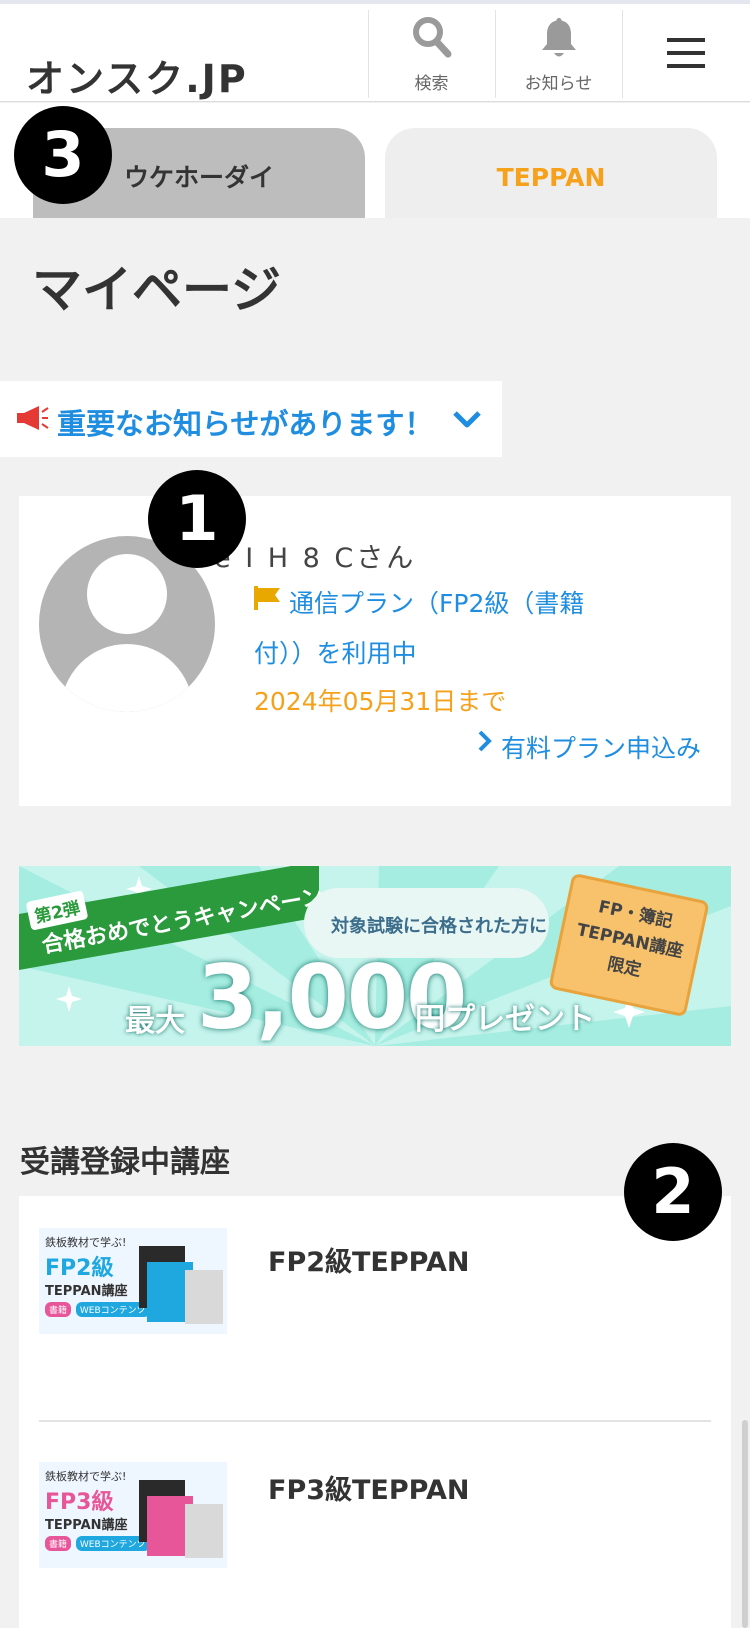 The height and width of the screenshot is (1628, 750). What do you see at coordinates (133, 1515) in the screenshot?
I see `course-thumbnail: 鉄板教材で学ぶ! FP3級 TEPPAN講座 書籍 WEBコンテンツ` at bounding box center [133, 1515].